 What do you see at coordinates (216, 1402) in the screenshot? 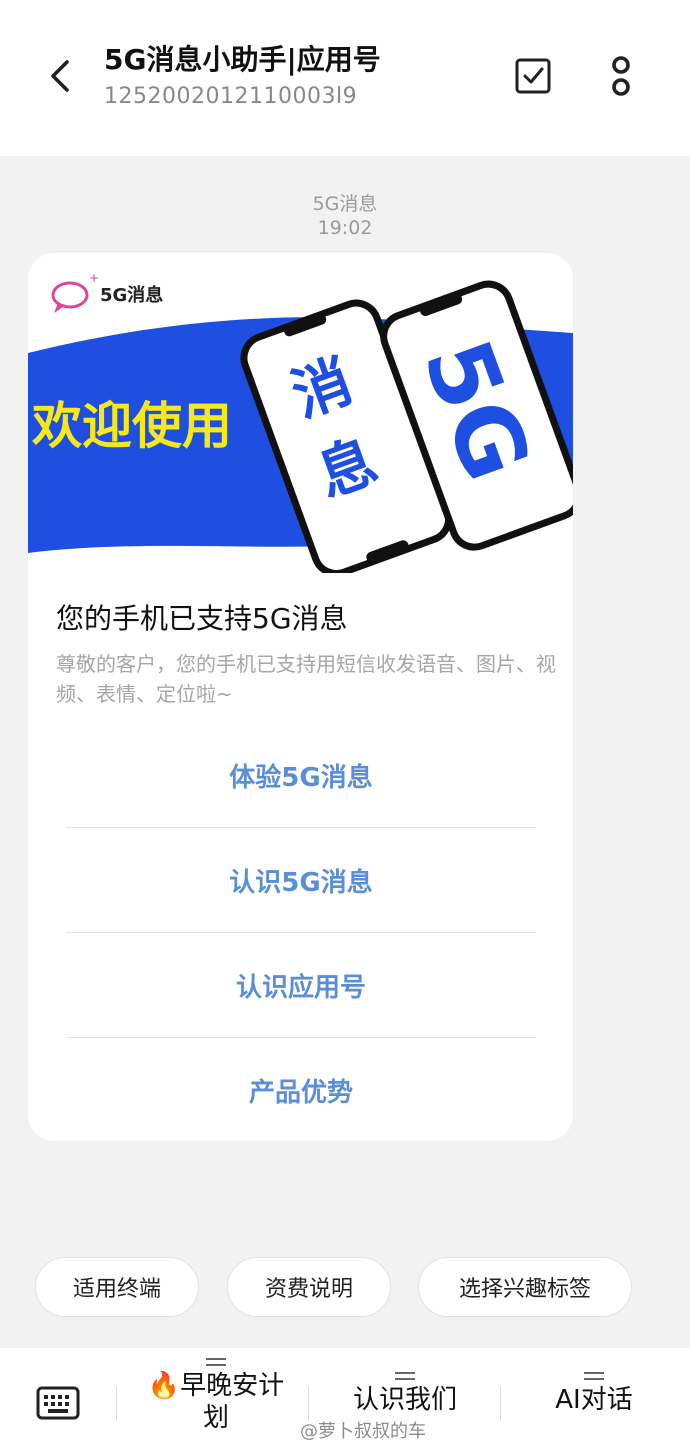
I see `menu-label: 🔥早晚安计划` at bounding box center [216, 1402].